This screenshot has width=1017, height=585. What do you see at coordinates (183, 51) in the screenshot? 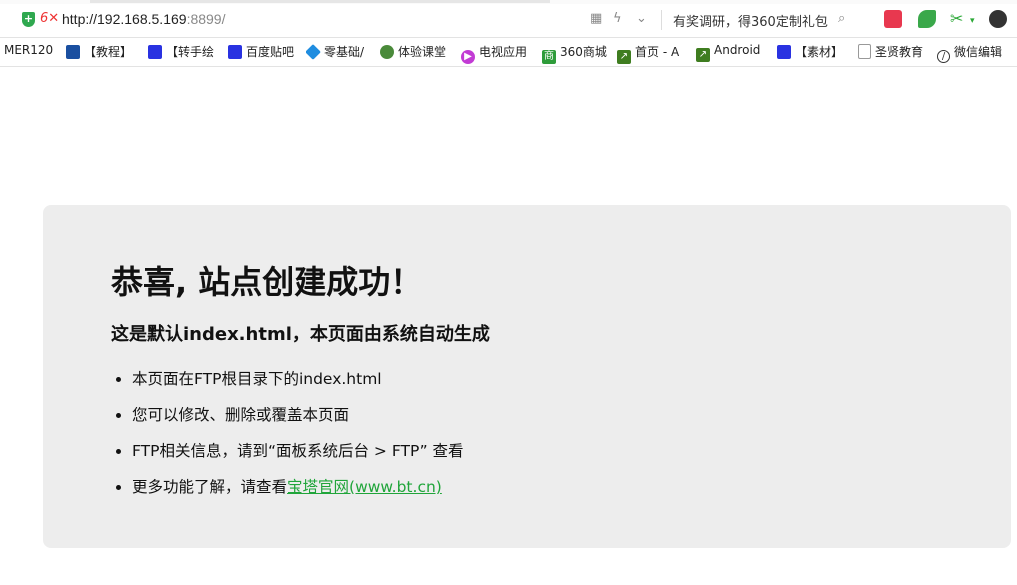
I see `bookmark-item: 【转手绘` at bounding box center [183, 51].